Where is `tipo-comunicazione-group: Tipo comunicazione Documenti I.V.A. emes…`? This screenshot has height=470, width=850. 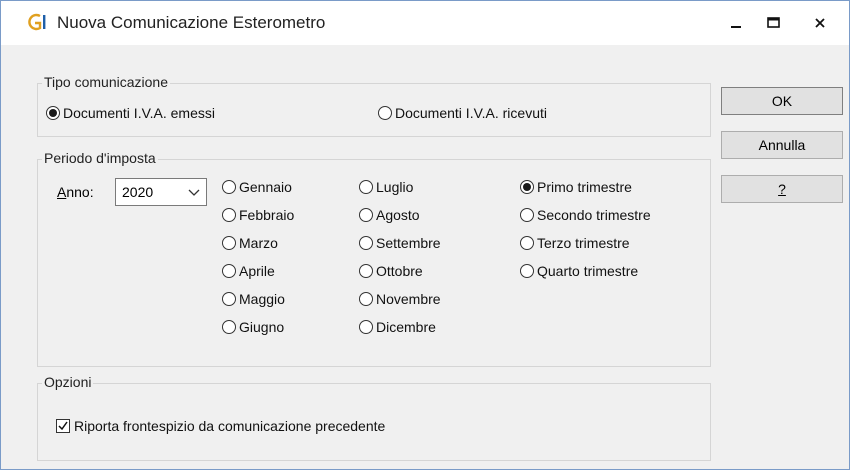
tipo-comunicazione-group: Tipo comunicazione Documenti I.V.A. emes… is located at coordinates (374, 105).